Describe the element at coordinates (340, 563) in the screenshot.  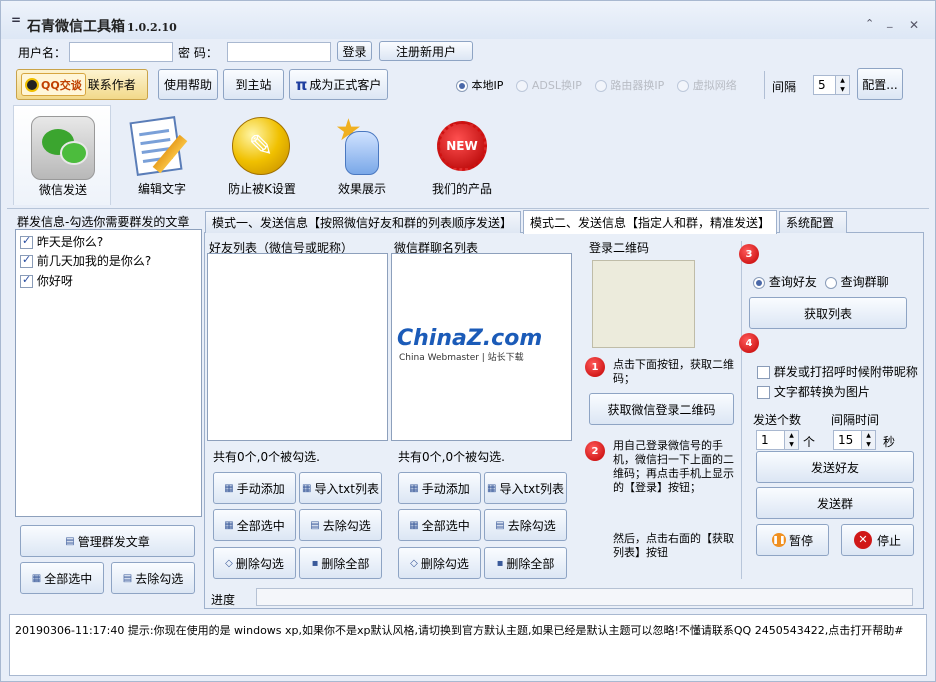
I see `friends-delete-all-button: ▪ 删除全部` at that location.